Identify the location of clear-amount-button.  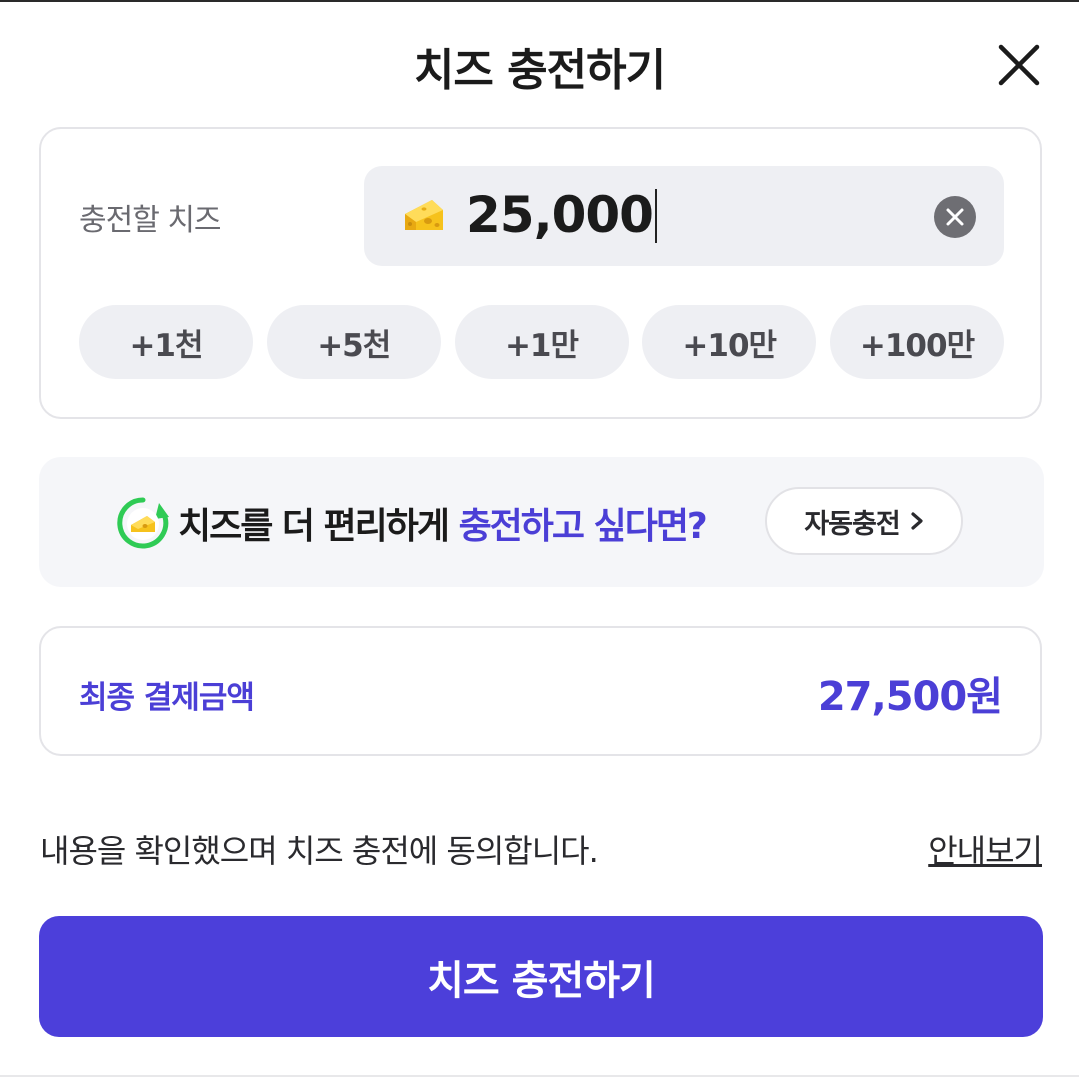
(955, 217).